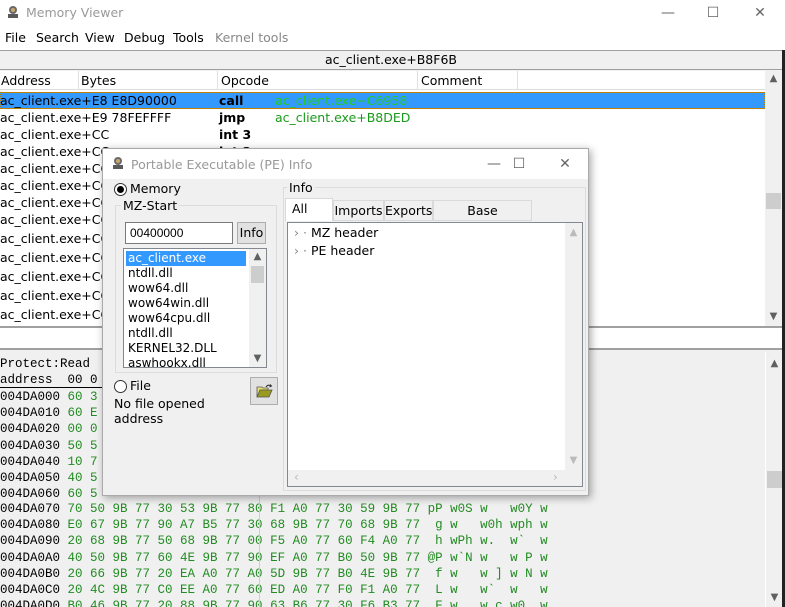 The height and width of the screenshot is (607, 785). Describe the element at coordinates (82, 461) in the screenshot. I see `hex-row-bytes: 10 7` at that location.